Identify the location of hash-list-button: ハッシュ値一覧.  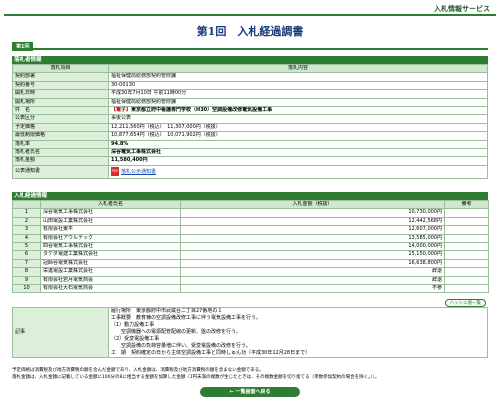
(465, 303).